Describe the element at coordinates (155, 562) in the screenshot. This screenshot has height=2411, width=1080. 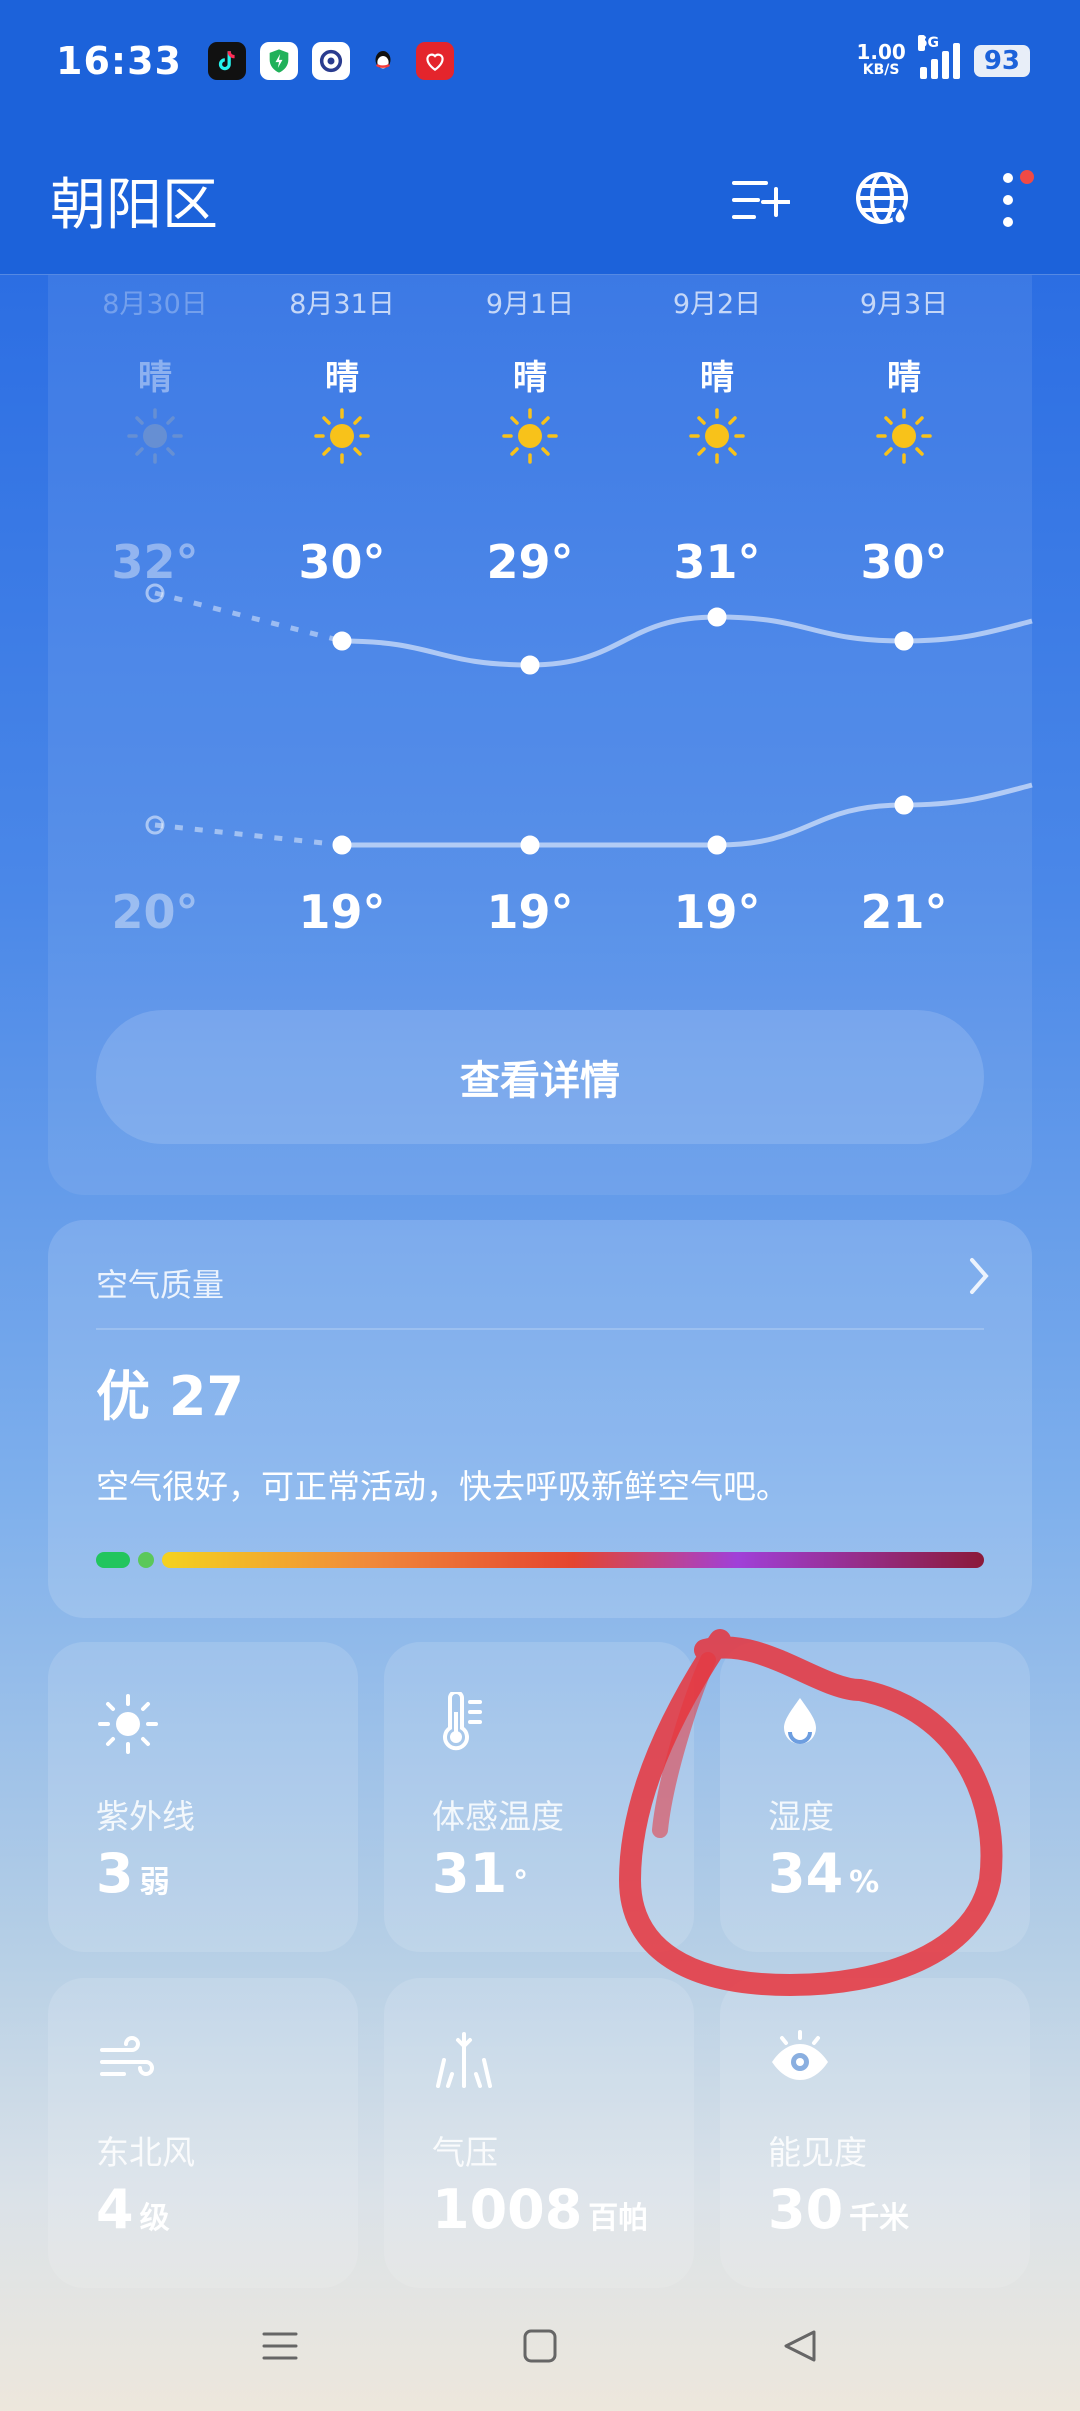
I see `forecast-high: 32°` at that location.